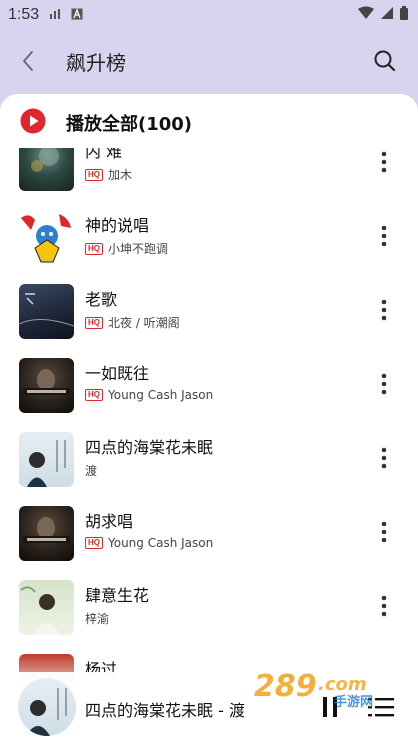 The width and height of the screenshot is (418, 744). Describe the element at coordinates (101, 299) in the screenshot. I see `song-title: 老歌` at that location.